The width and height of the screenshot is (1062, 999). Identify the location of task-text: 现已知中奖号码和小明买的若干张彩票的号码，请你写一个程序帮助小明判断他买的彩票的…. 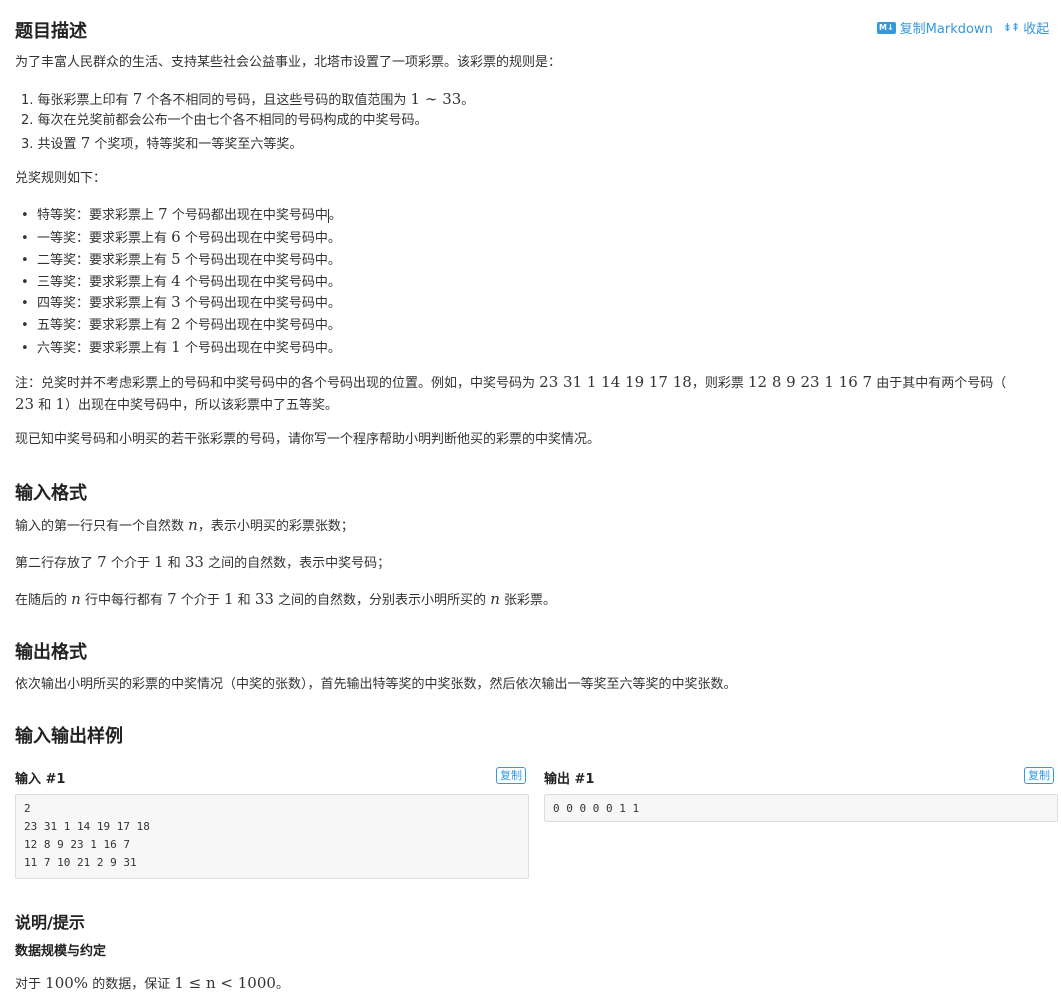
(308, 439).